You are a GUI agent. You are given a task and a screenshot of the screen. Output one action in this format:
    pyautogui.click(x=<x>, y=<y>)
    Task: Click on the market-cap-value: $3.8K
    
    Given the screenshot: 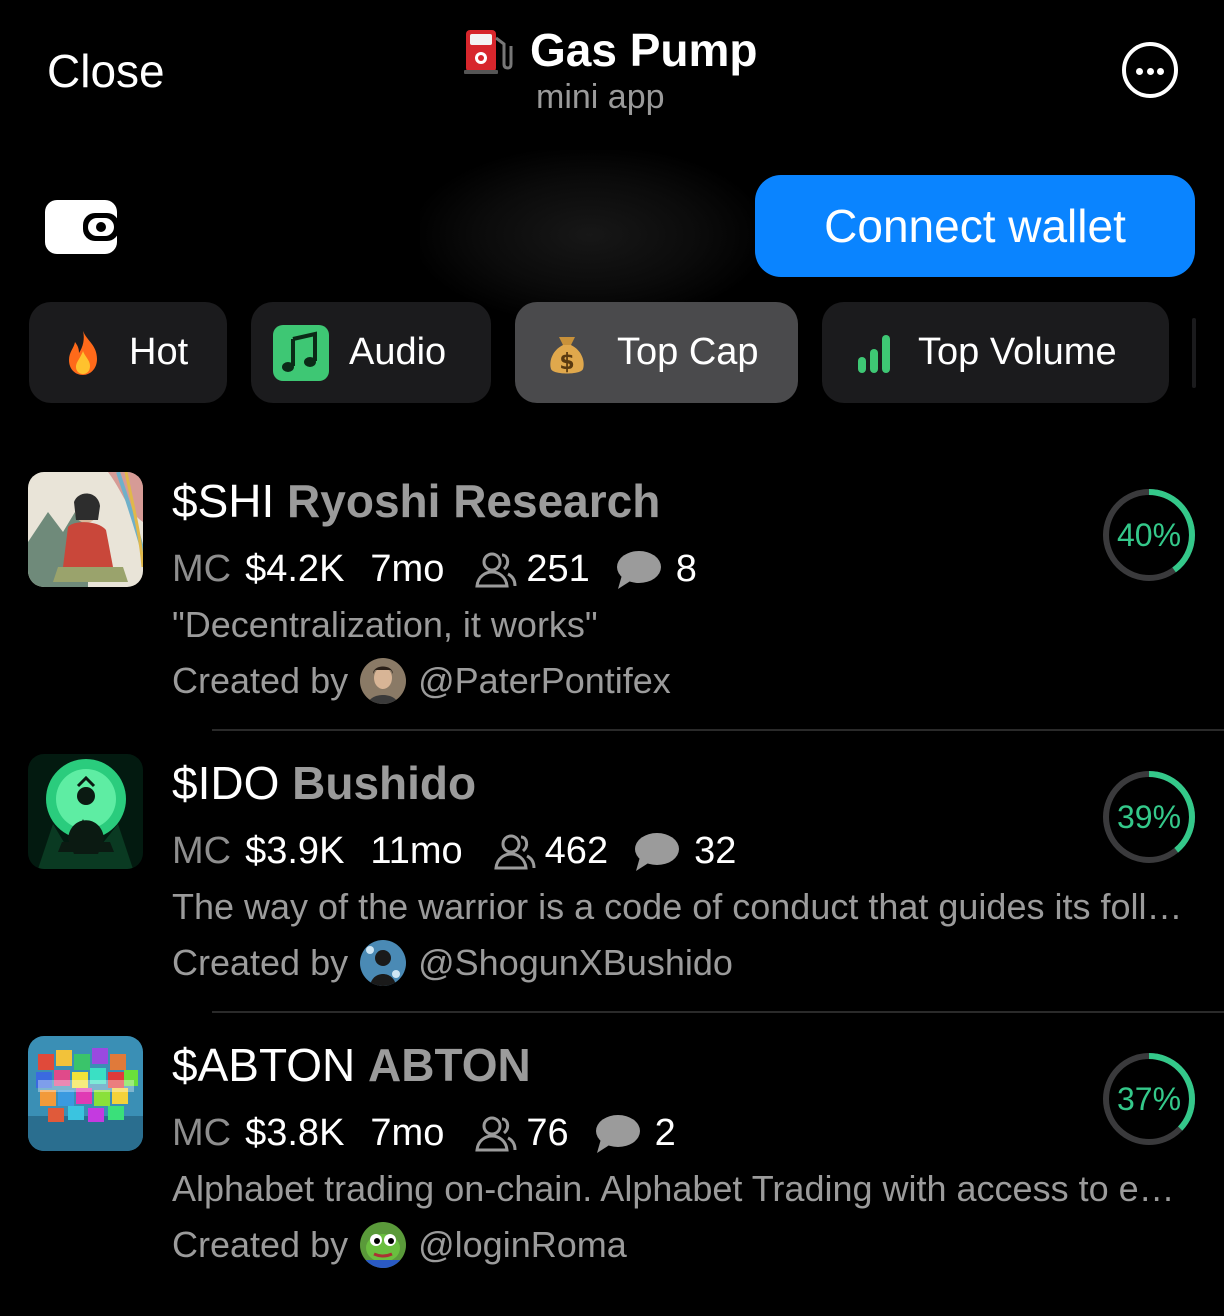 What is the action you would take?
    pyautogui.click(x=295, y=1133)
    